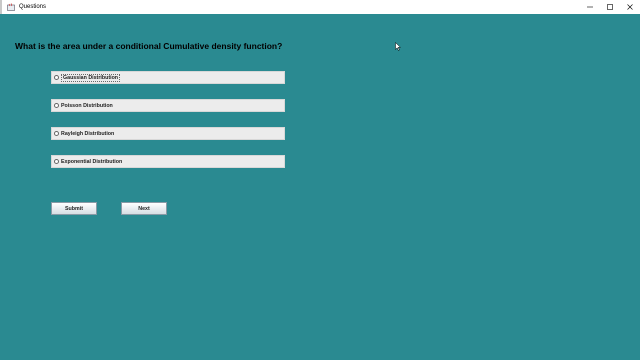 The image size is (640, 360). What do you see at coordinates (92, 161) in the screenshot?
I see `option-label: Exponential Distribution` at bounding box center [92, 161].